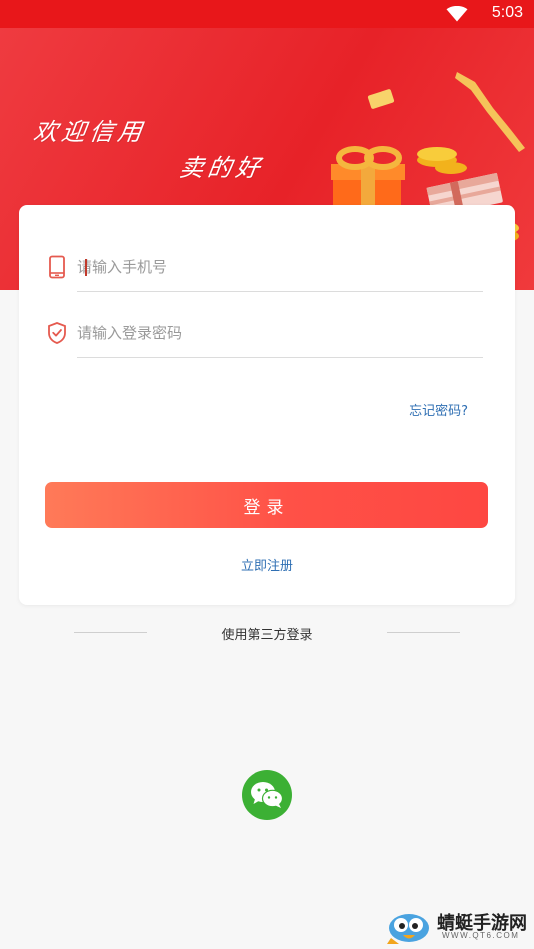 The width and height of the screenshot is (534, 949). I want to click on divider-right, so click(423, 632).